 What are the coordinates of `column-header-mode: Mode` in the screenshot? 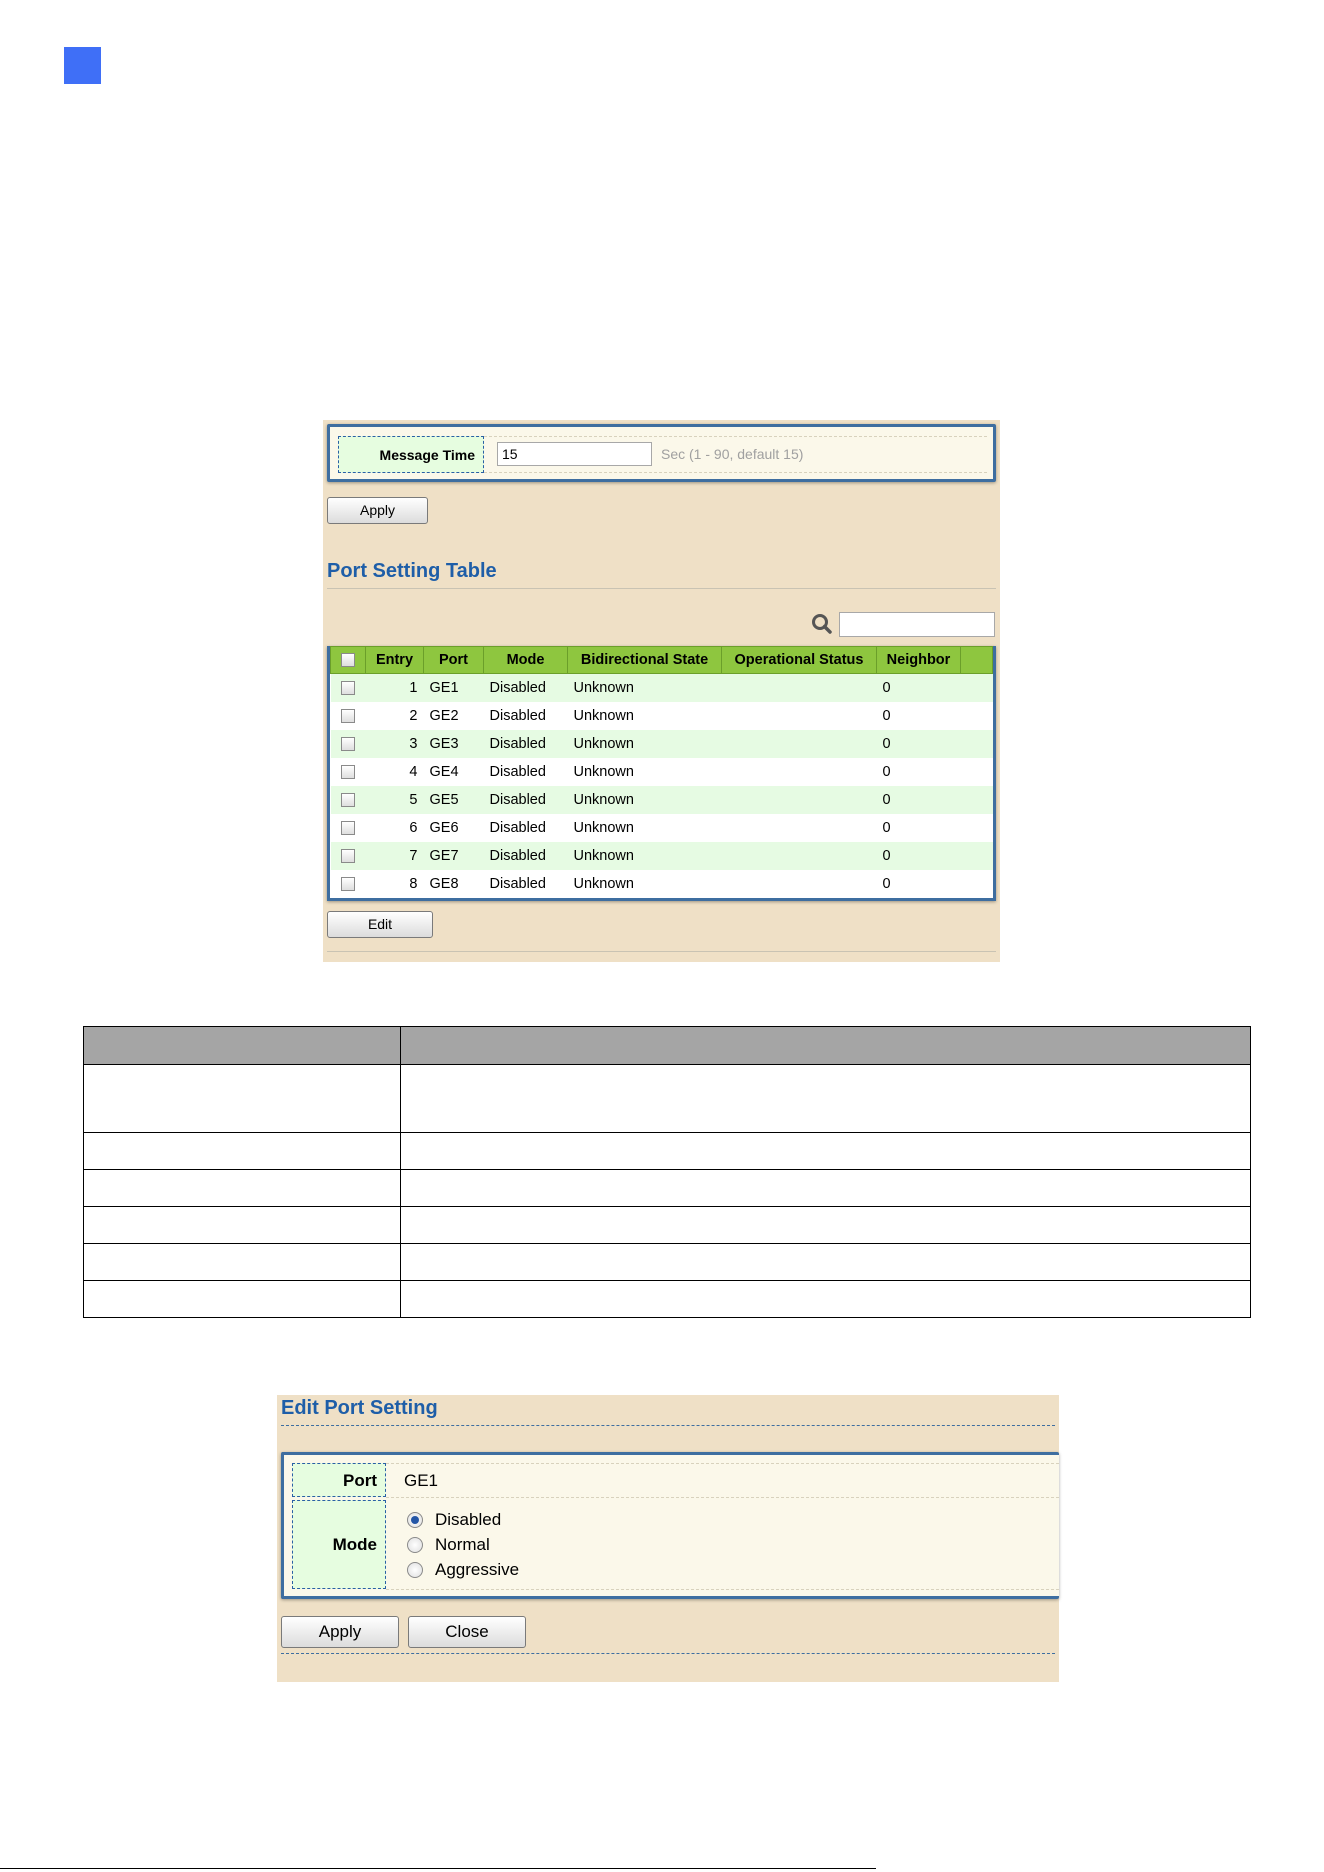 It's located at (525, 660).